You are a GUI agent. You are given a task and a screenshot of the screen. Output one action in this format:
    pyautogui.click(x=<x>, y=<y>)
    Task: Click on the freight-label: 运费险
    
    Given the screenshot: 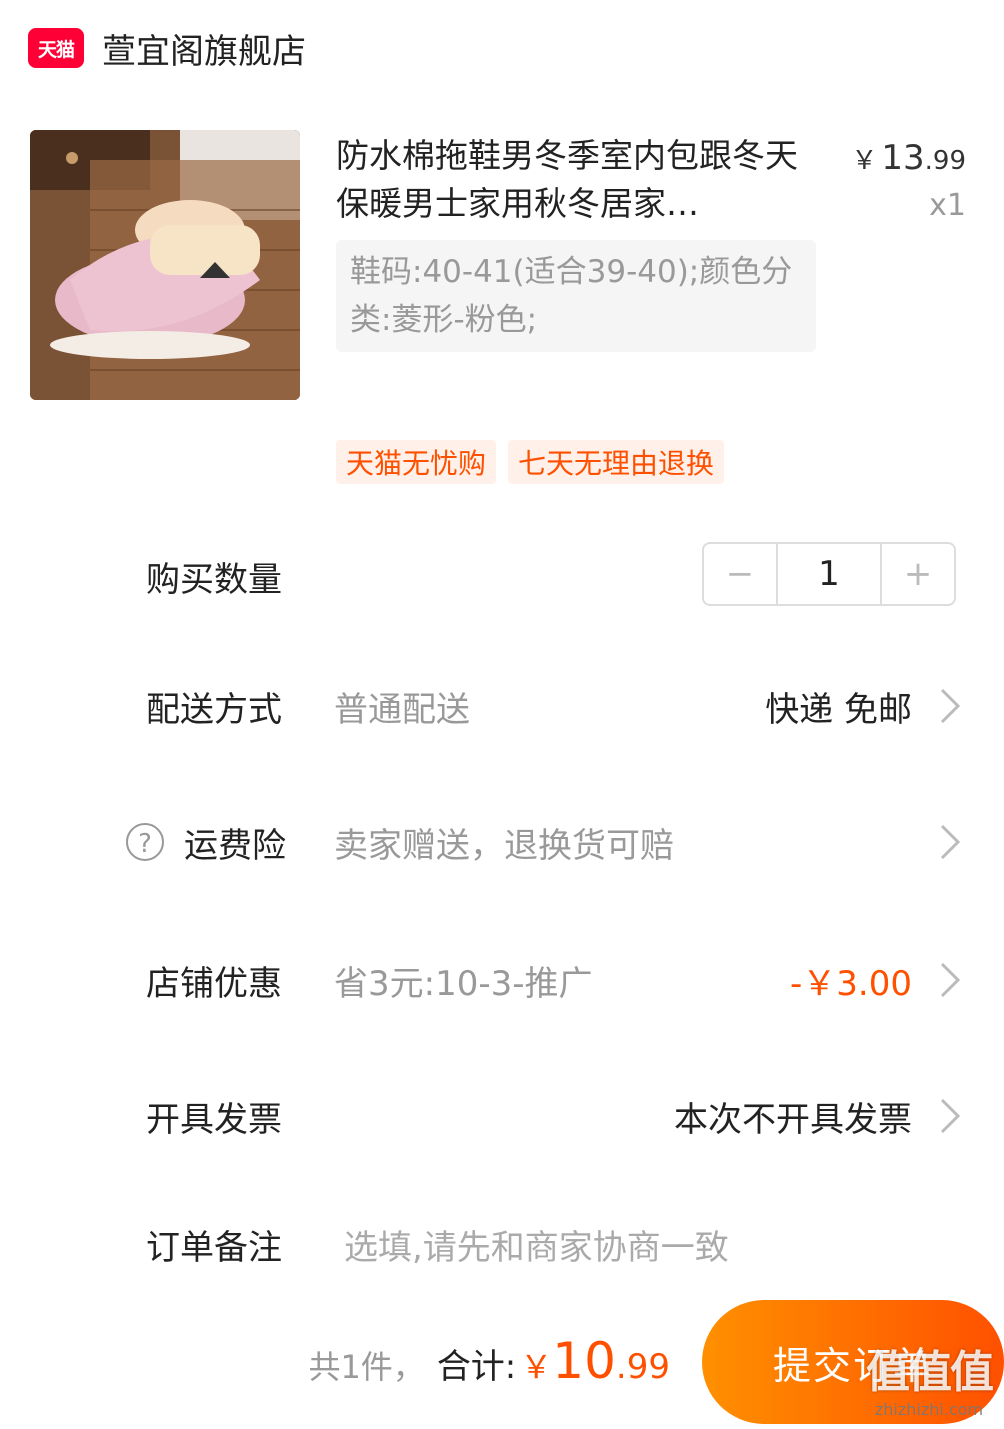 What is the action you would take?
    pyautogui.click(x=235, y=845)
    